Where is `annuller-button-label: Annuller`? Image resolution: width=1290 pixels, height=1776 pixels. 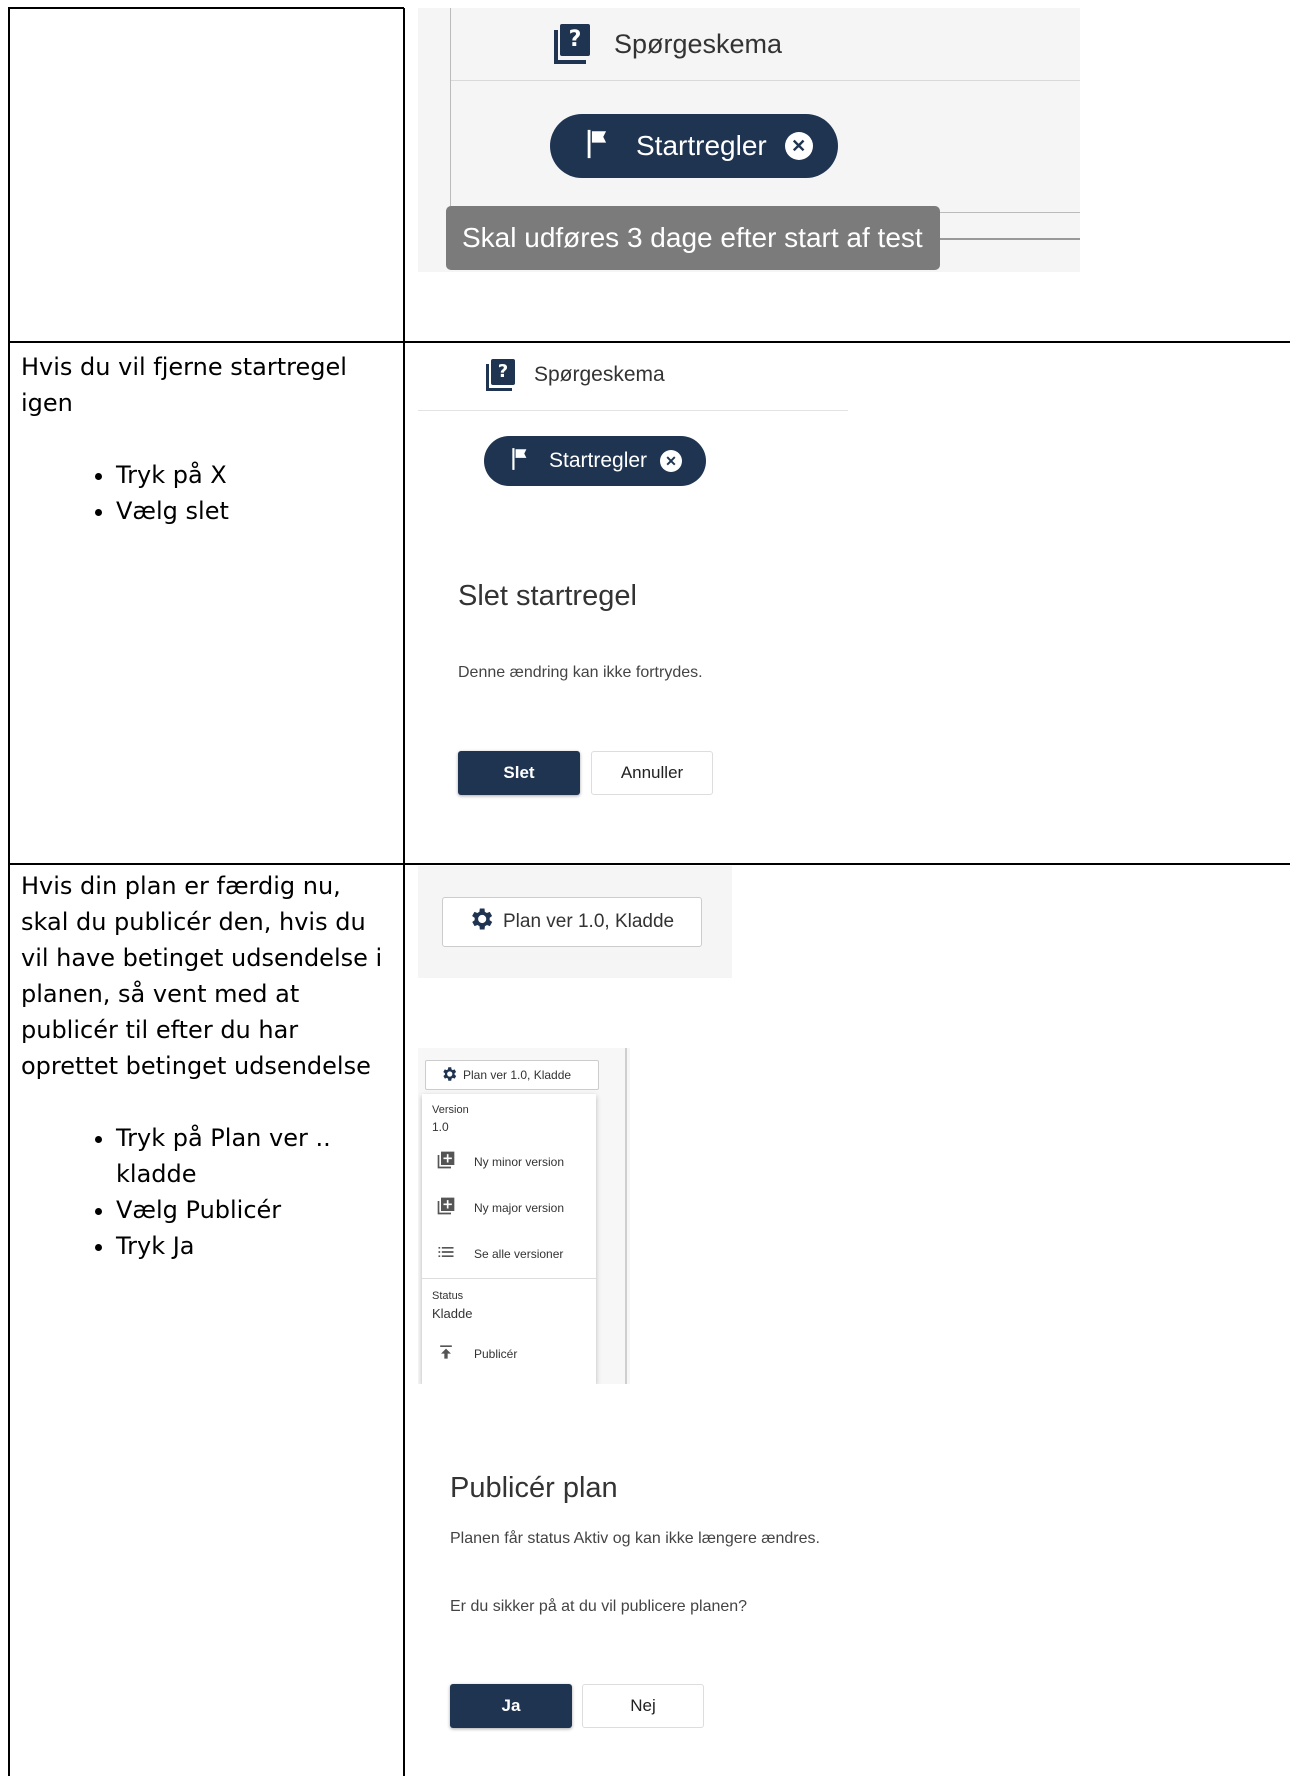 annuller-button-label: Annuller is located at coordinates (652, 772).